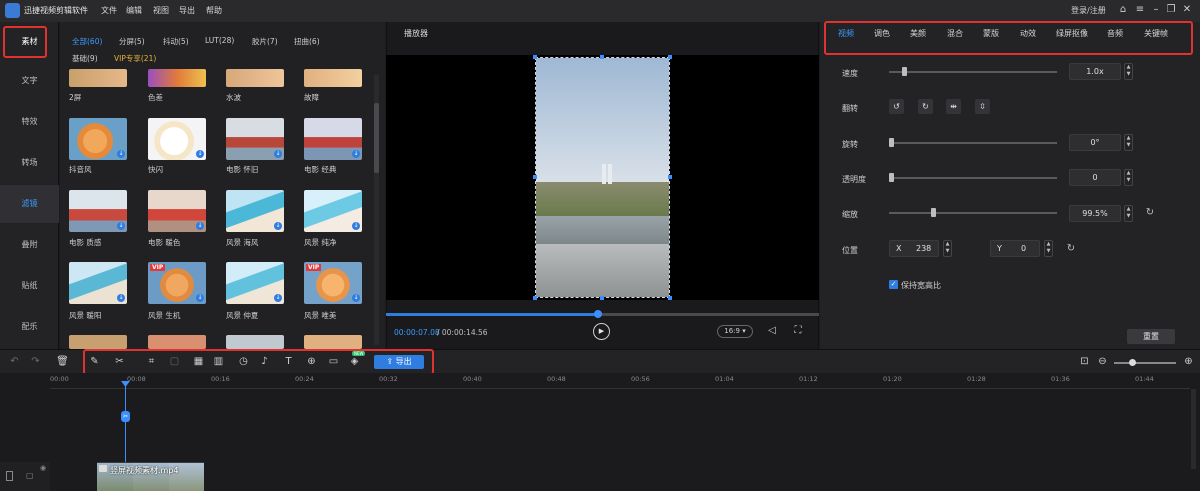  I want to click on scale-slider-knob, so click(933, 212).